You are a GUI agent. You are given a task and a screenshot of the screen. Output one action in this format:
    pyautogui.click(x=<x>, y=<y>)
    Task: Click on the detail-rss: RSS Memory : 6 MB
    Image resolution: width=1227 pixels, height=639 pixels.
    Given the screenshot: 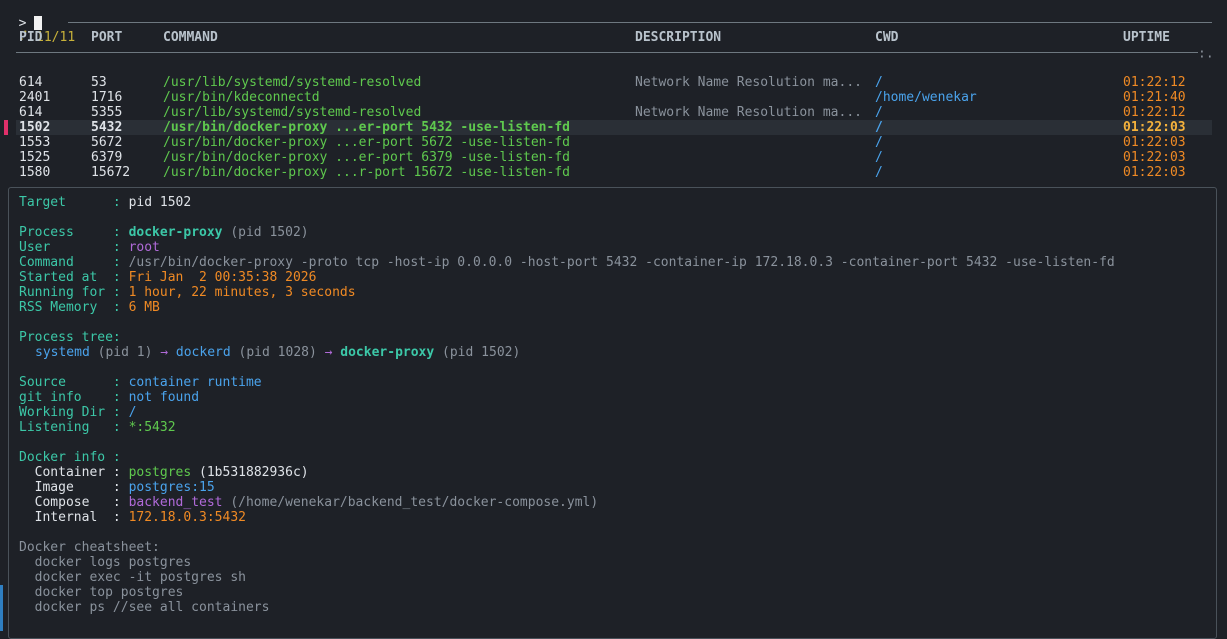 What is the action you would take?
    pyautogui.click(x=89, y=307)
    